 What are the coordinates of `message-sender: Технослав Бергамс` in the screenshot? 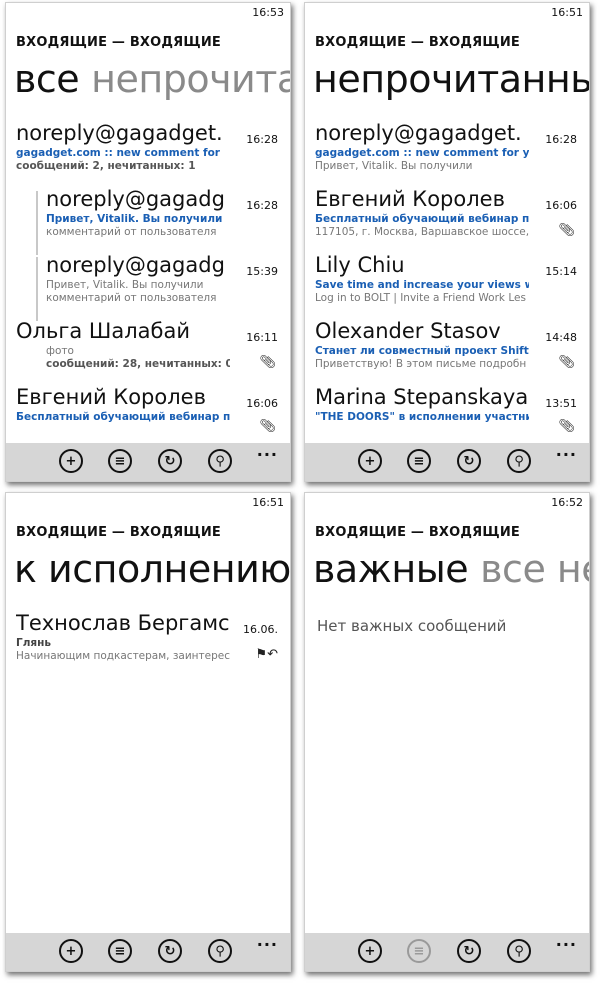 It's located at (123, 623).